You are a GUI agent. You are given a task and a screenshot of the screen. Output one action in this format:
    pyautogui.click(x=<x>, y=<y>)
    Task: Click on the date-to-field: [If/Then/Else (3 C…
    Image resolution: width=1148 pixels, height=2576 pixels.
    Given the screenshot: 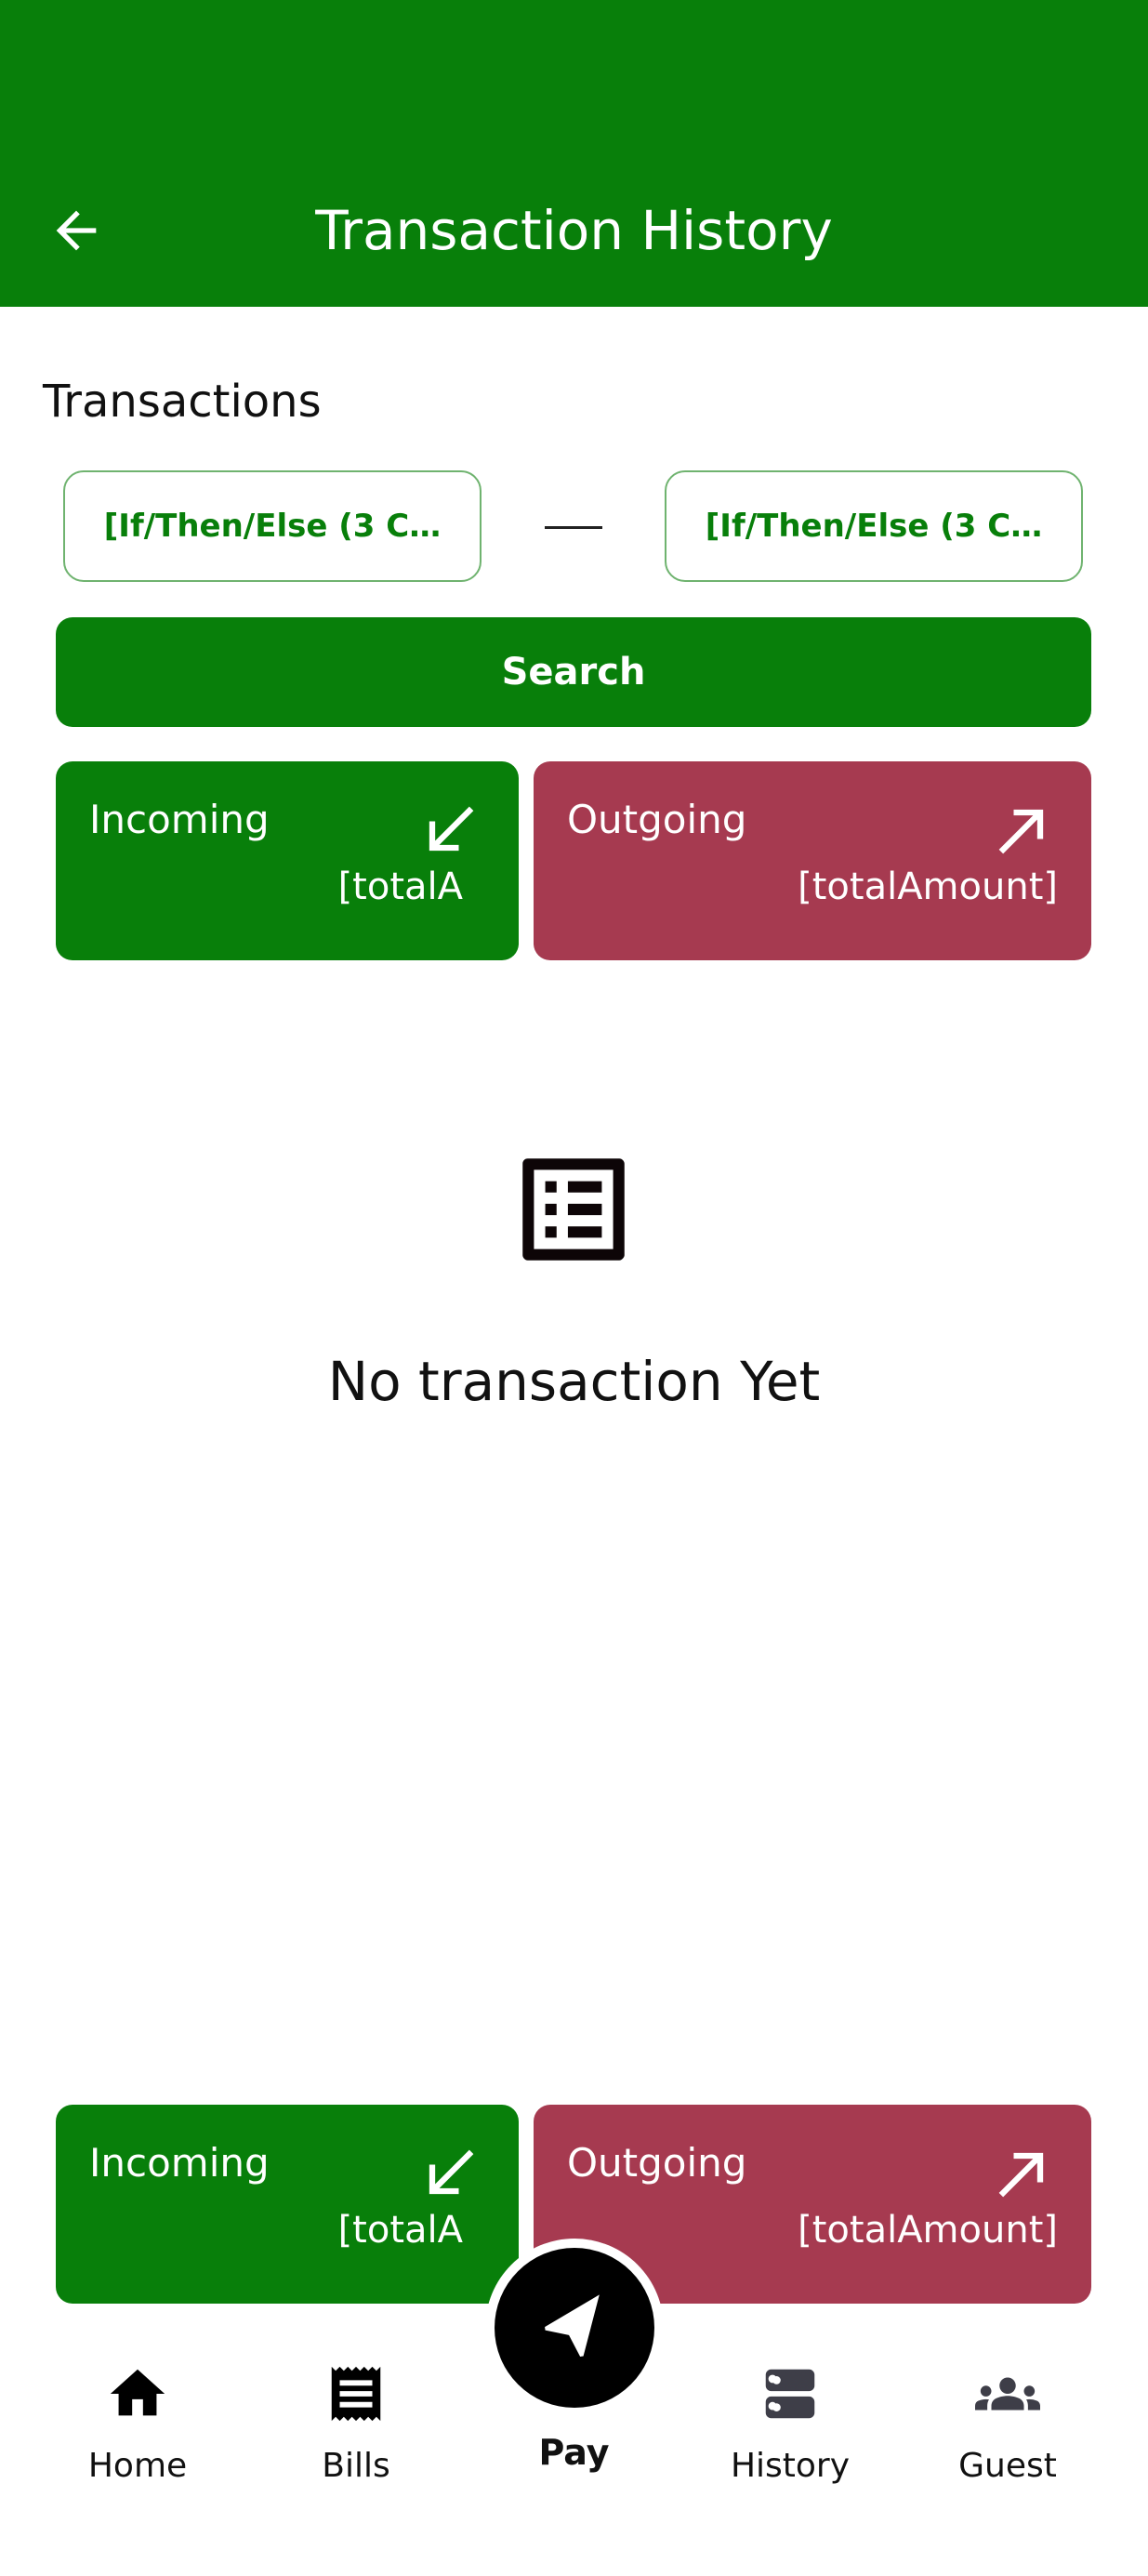 What is the action you would take?
    pyautogui.click(x=874, y=526)
    